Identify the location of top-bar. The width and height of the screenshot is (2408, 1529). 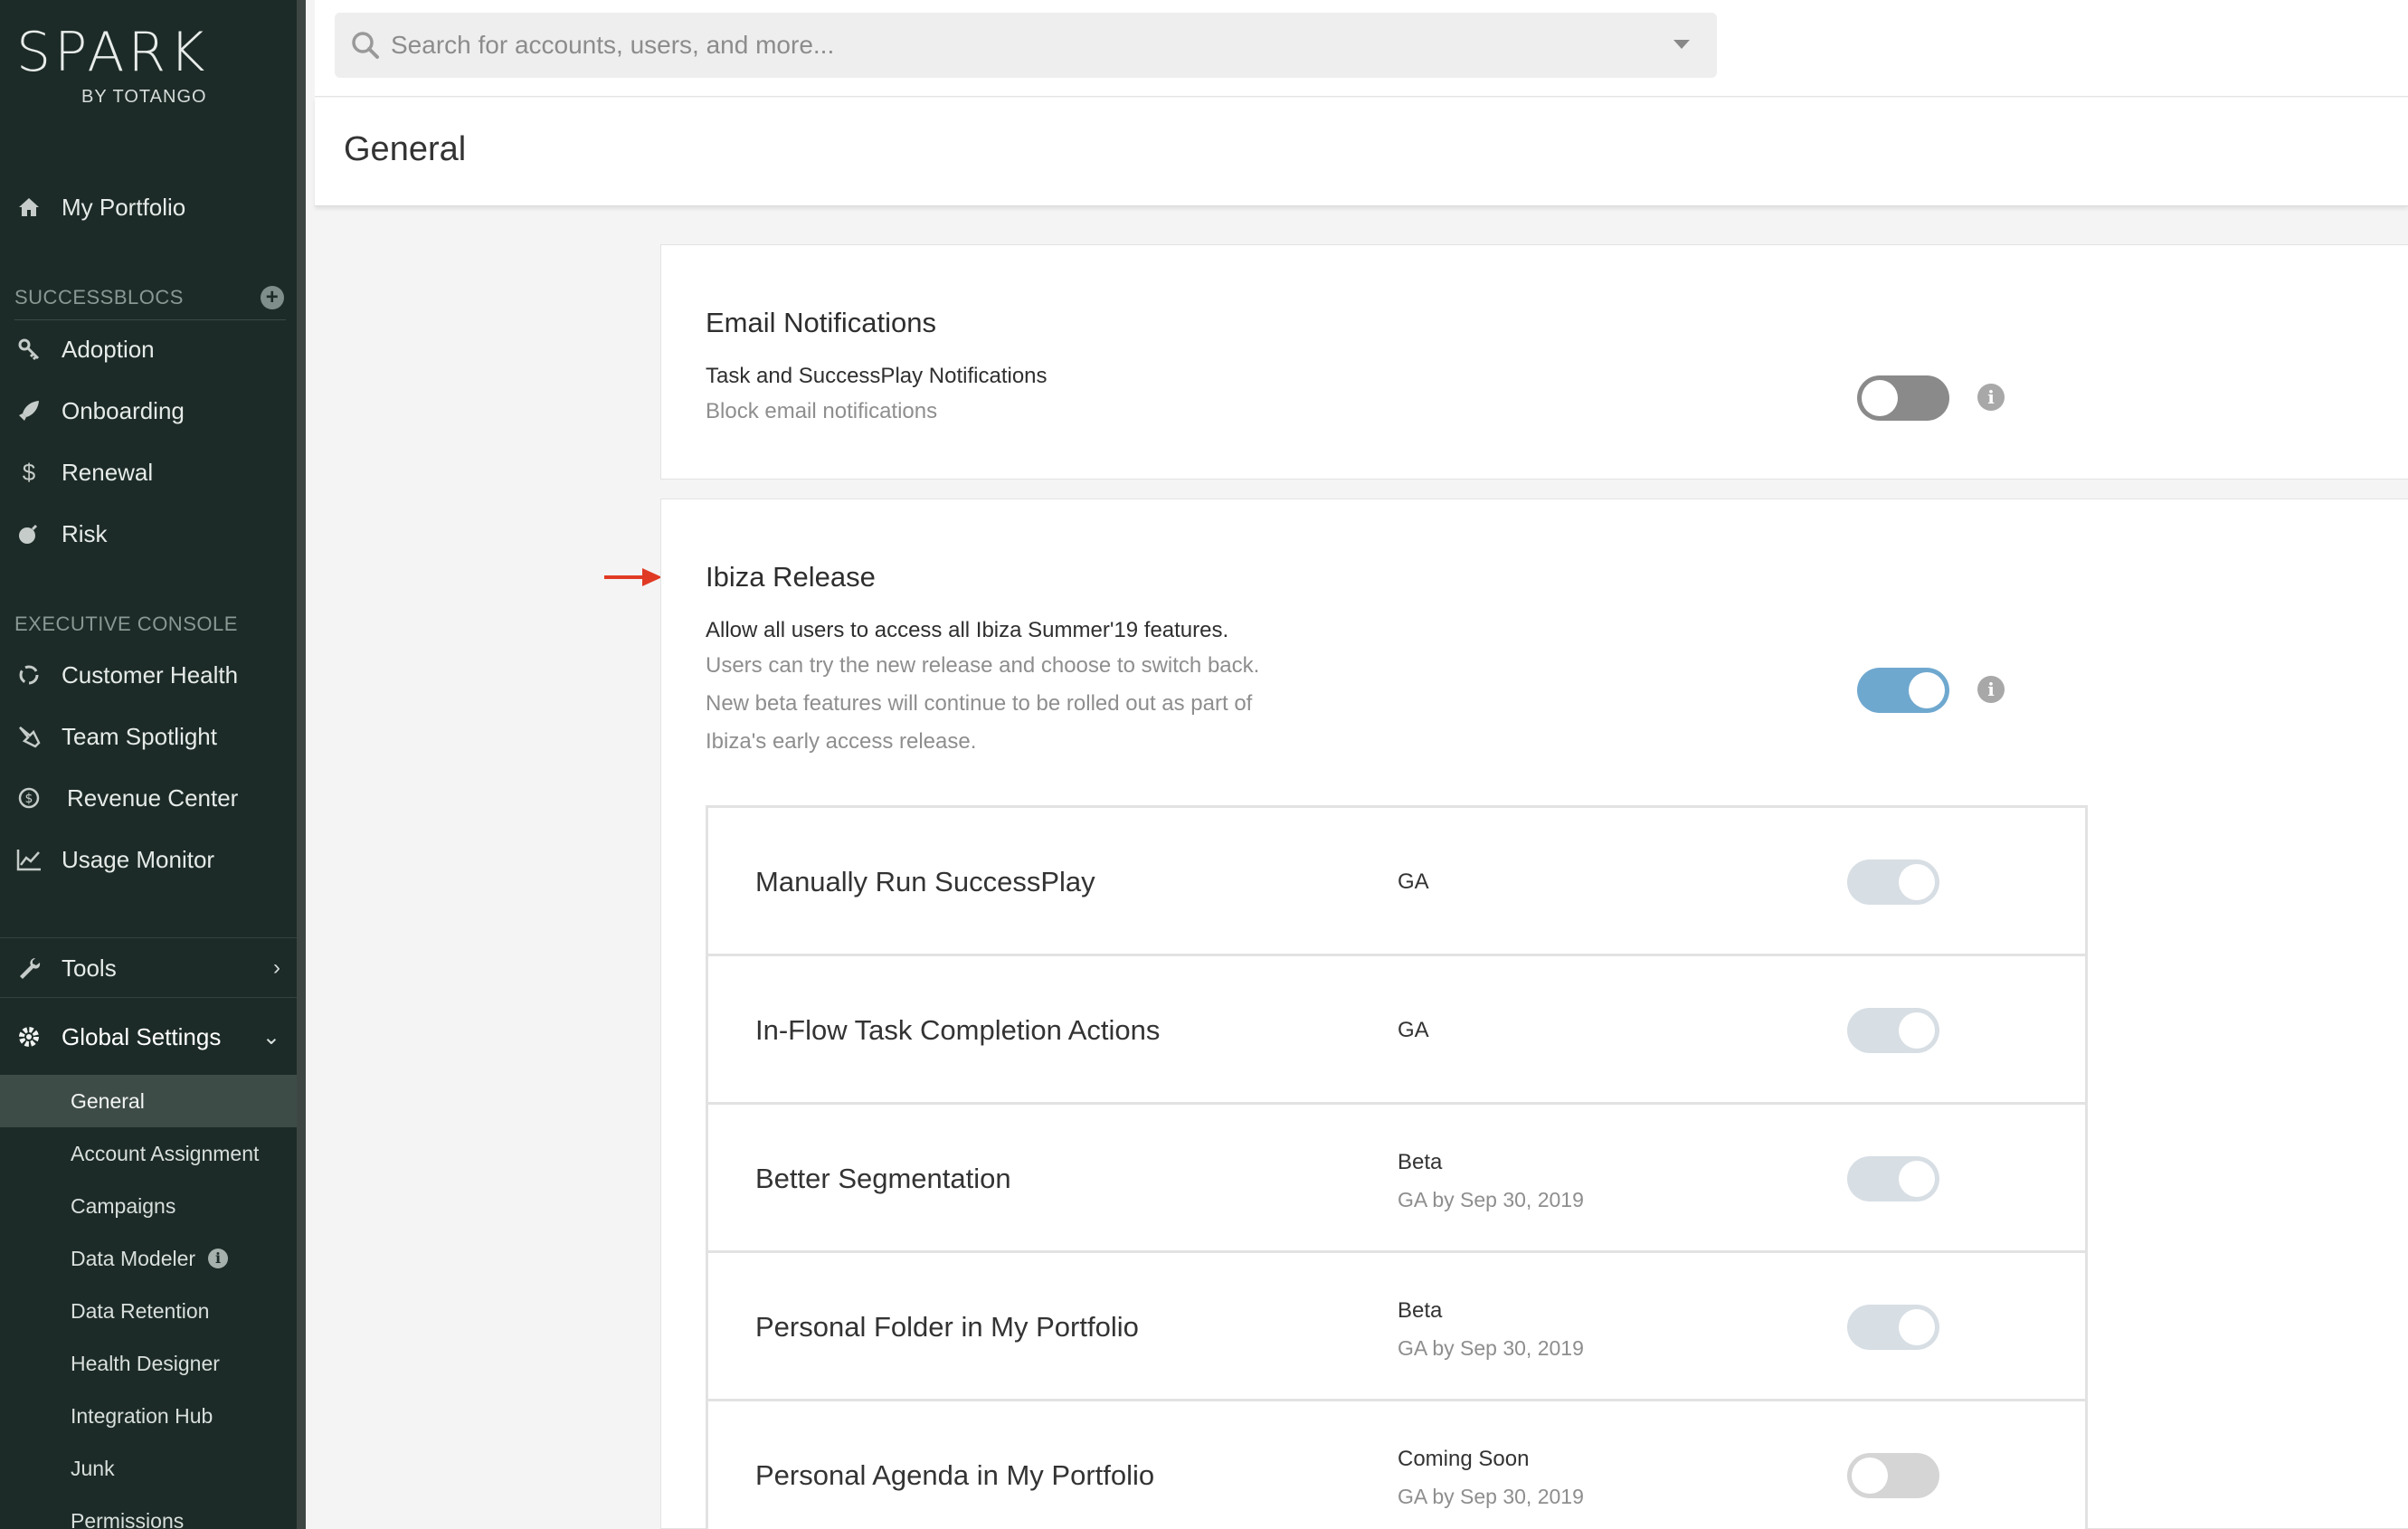
(1361, 48).